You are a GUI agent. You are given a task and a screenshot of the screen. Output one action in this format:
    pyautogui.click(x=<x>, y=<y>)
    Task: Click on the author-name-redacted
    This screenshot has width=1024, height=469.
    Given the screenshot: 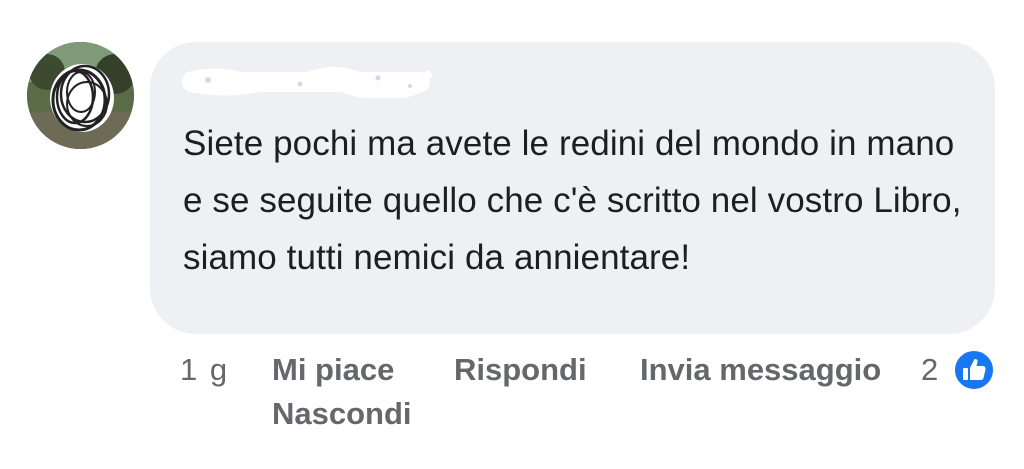 What is the action you would take?
    pyautogui.click(x=306, y=82)
    